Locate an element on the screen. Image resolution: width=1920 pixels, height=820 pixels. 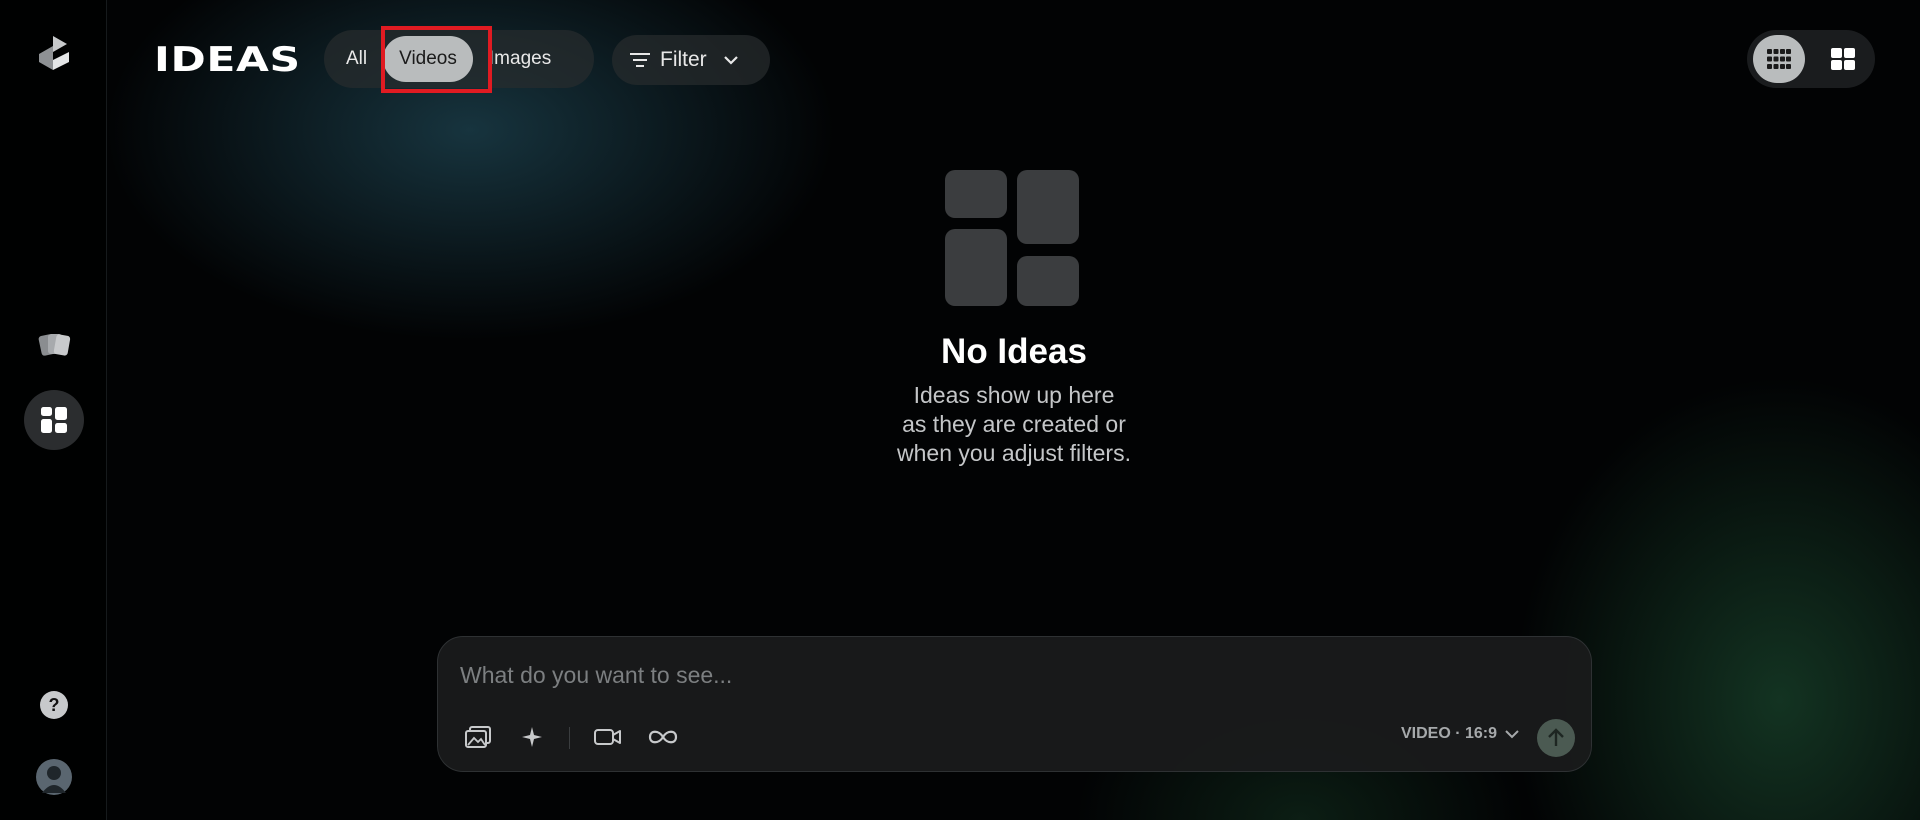
loop-button is located at coordinates (663, 737).